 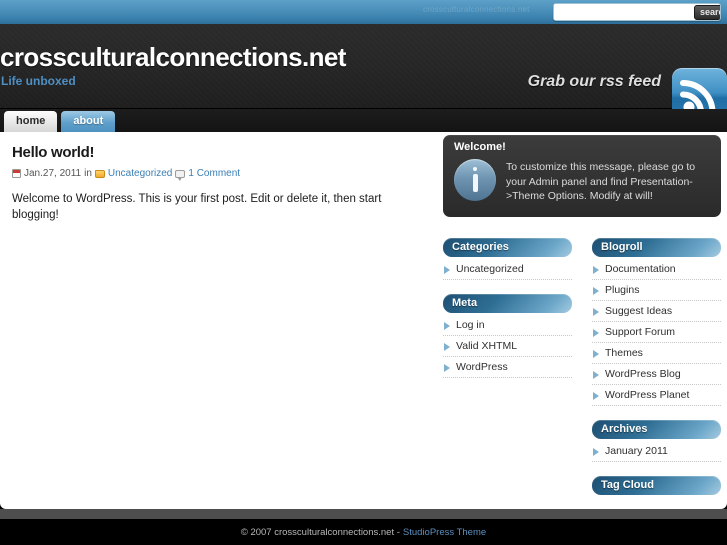 What do you see at coordinates (656, 395) in the screenshot?
I see `list-item: WordPress Planet` at bounding box center [656, 395].